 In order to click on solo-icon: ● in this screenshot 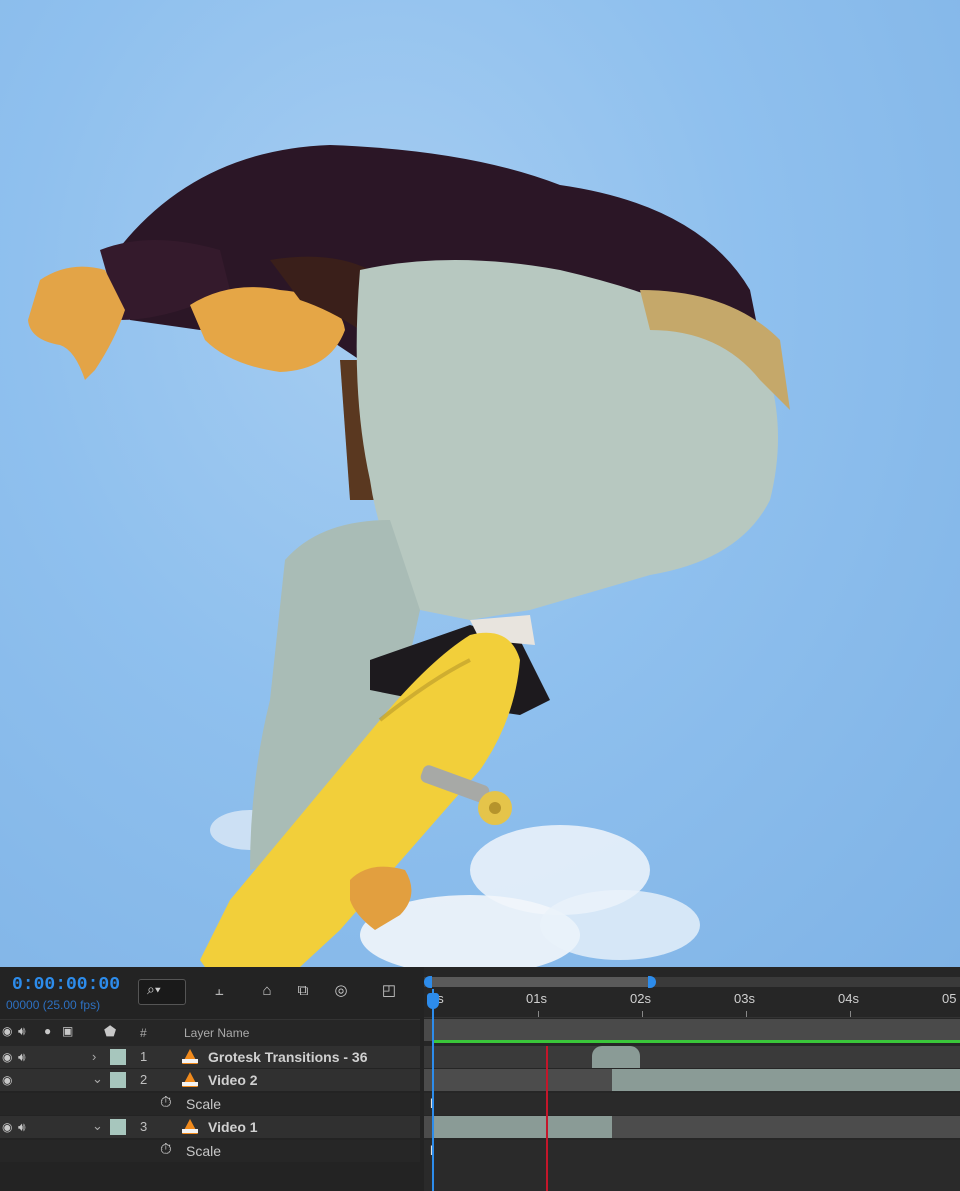, I will do `click(47, 1031)`.